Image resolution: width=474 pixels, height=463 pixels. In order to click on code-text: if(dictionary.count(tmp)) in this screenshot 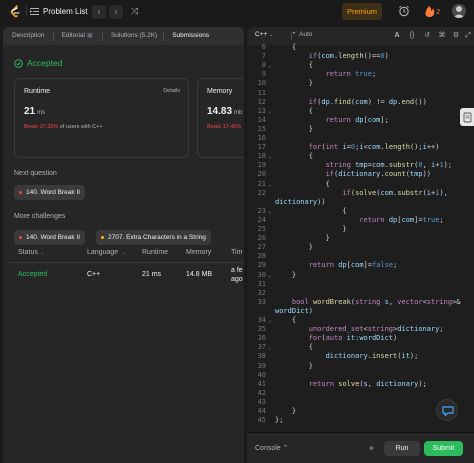, I will do `click(378, 174)`.